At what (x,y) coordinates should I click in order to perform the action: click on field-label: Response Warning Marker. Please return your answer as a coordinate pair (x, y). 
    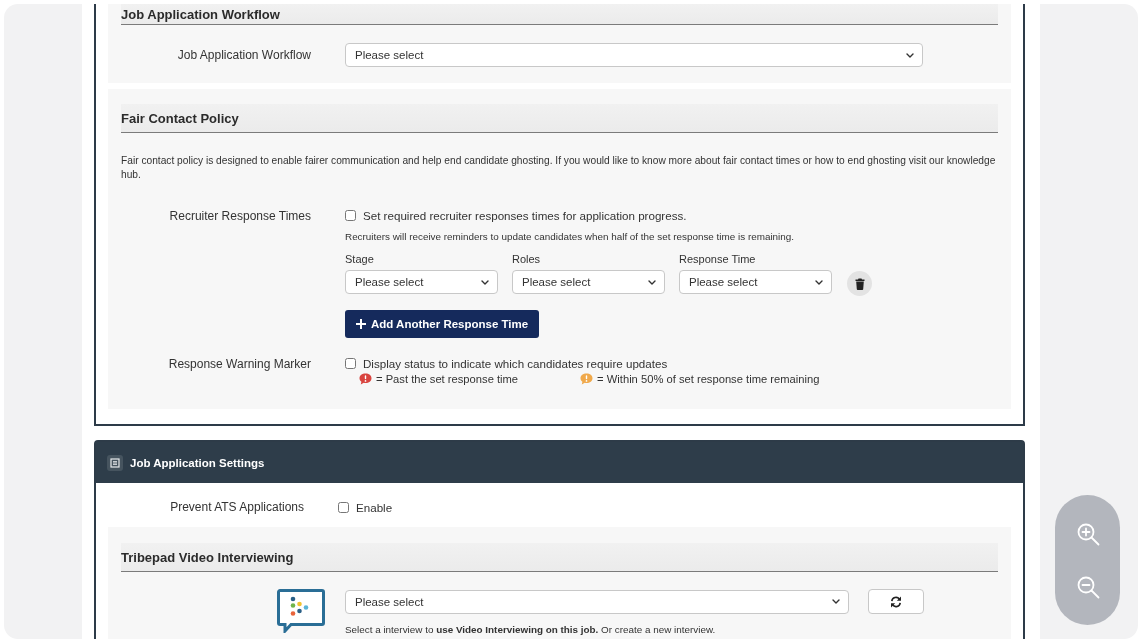
    Looking at the image, I should click on (239, 365).